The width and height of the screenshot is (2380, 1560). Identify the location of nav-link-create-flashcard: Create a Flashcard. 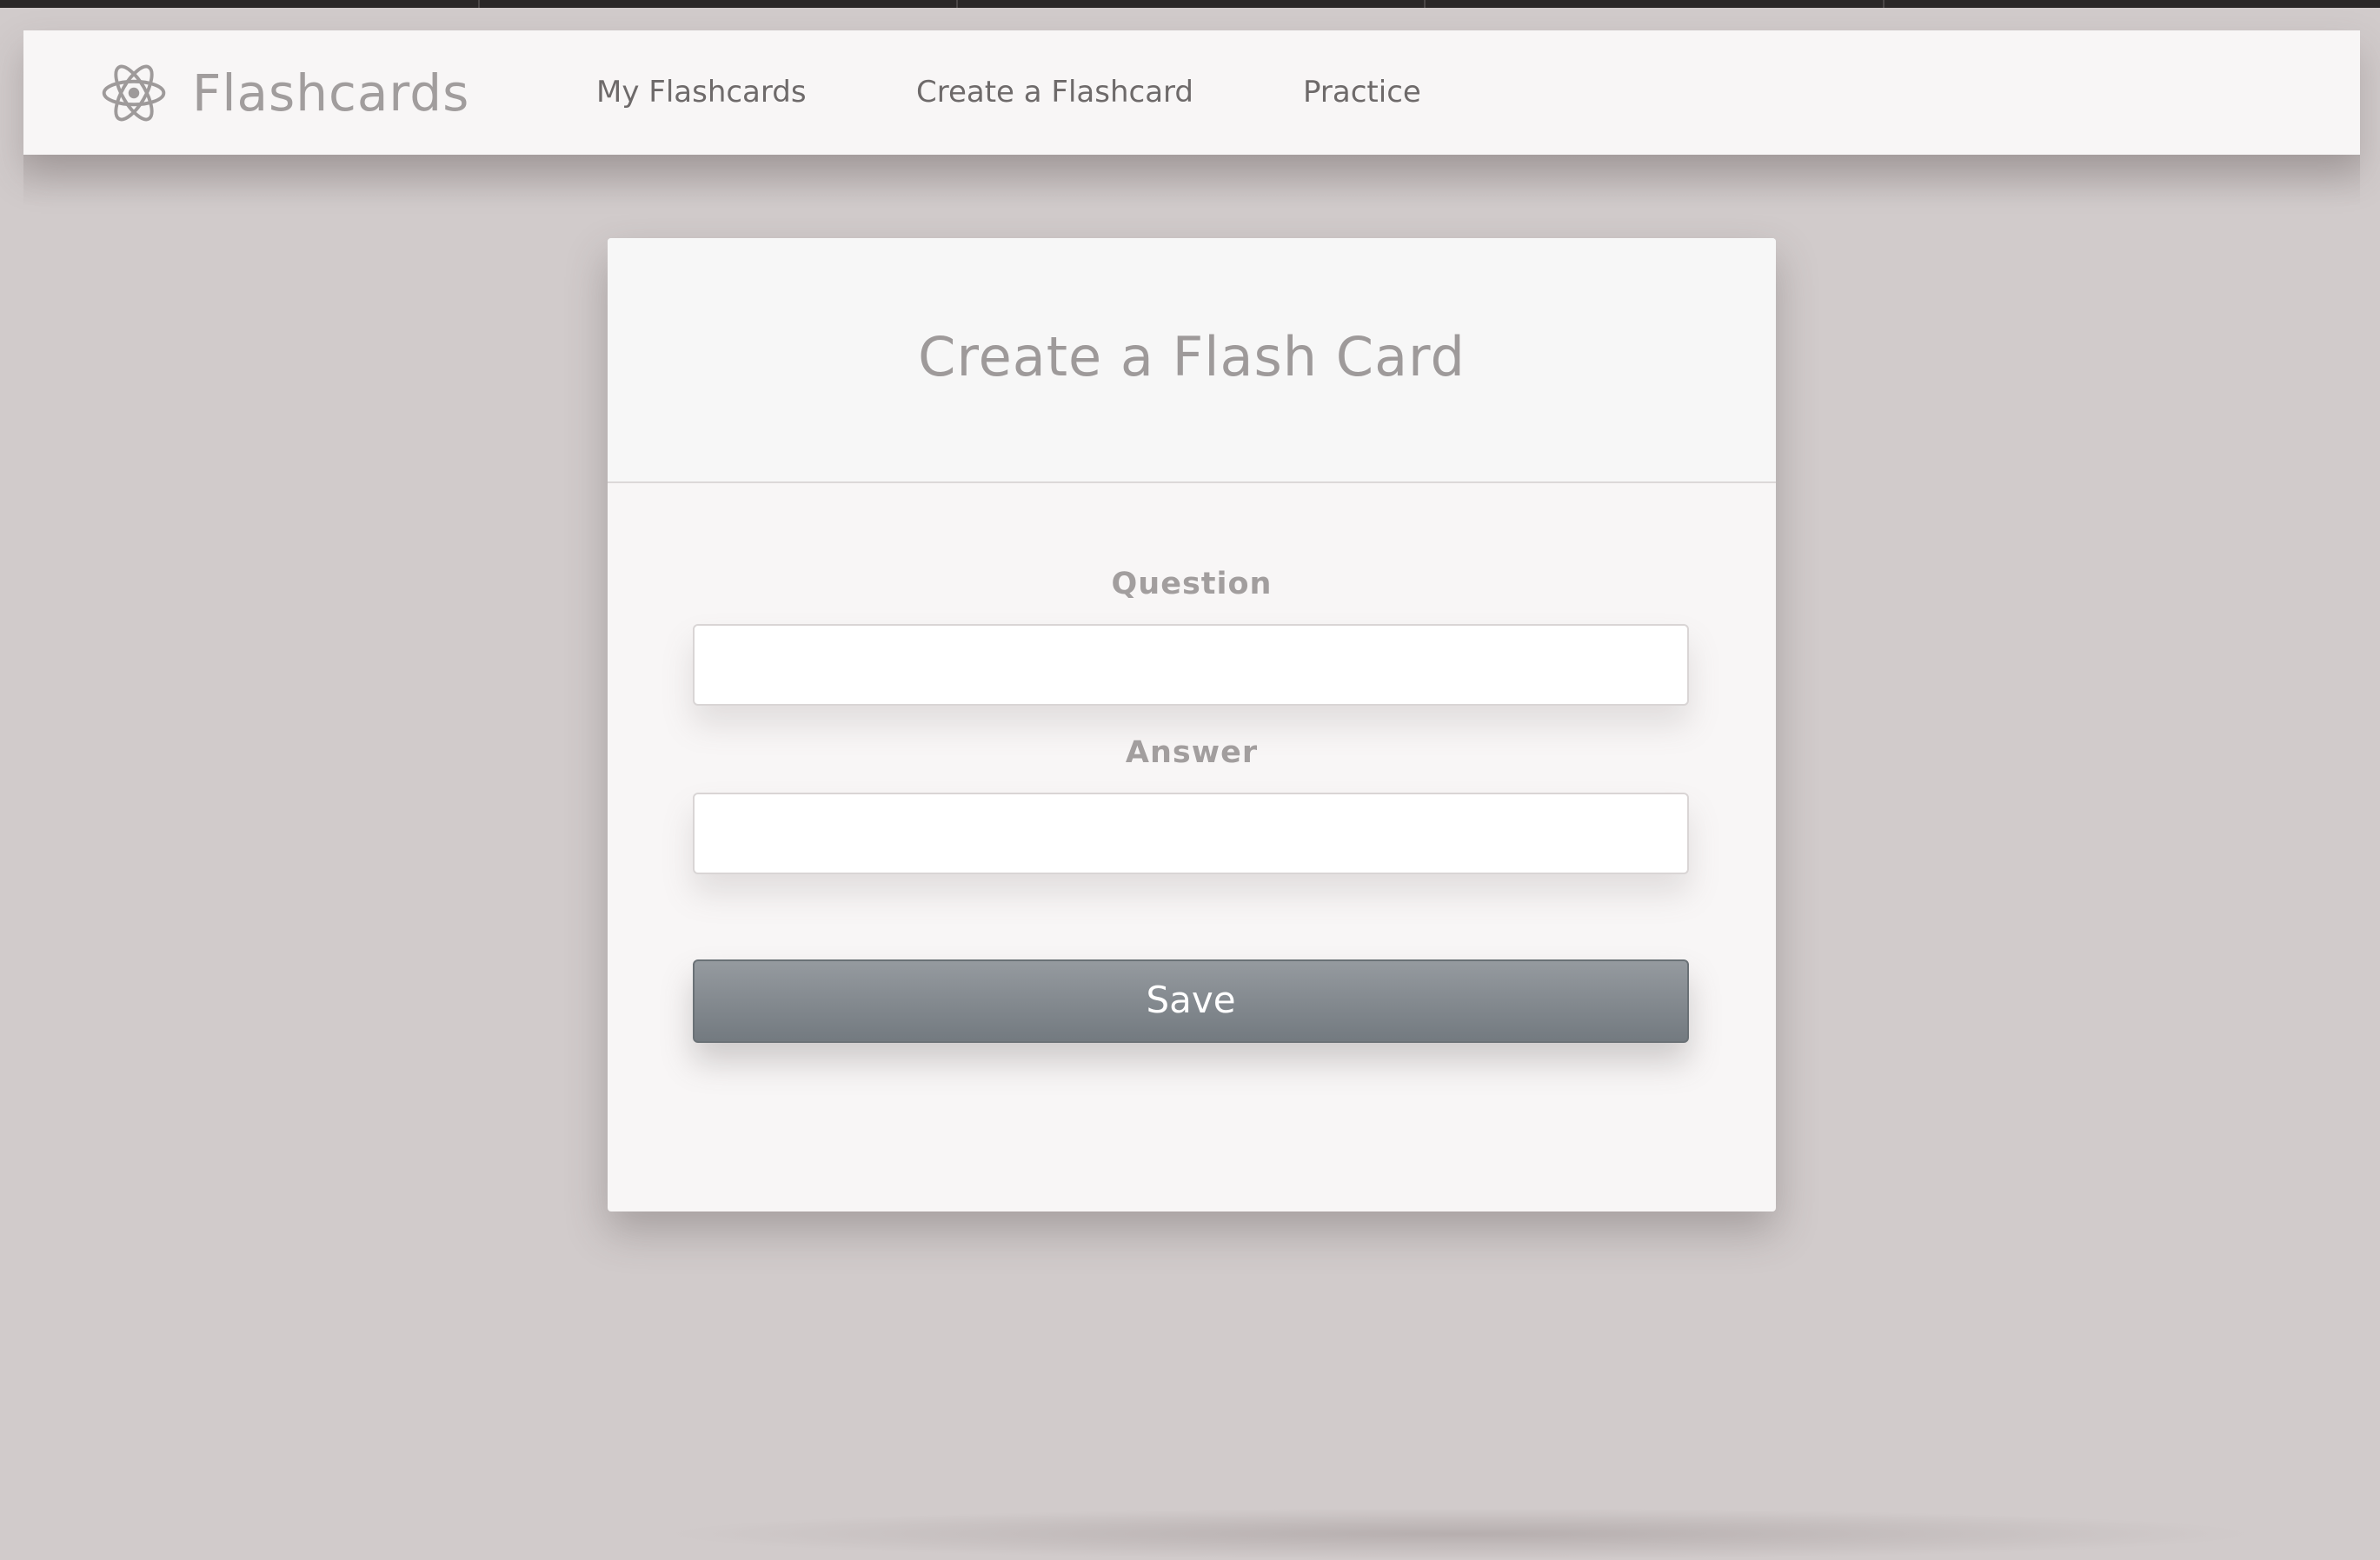
(1054, 92).